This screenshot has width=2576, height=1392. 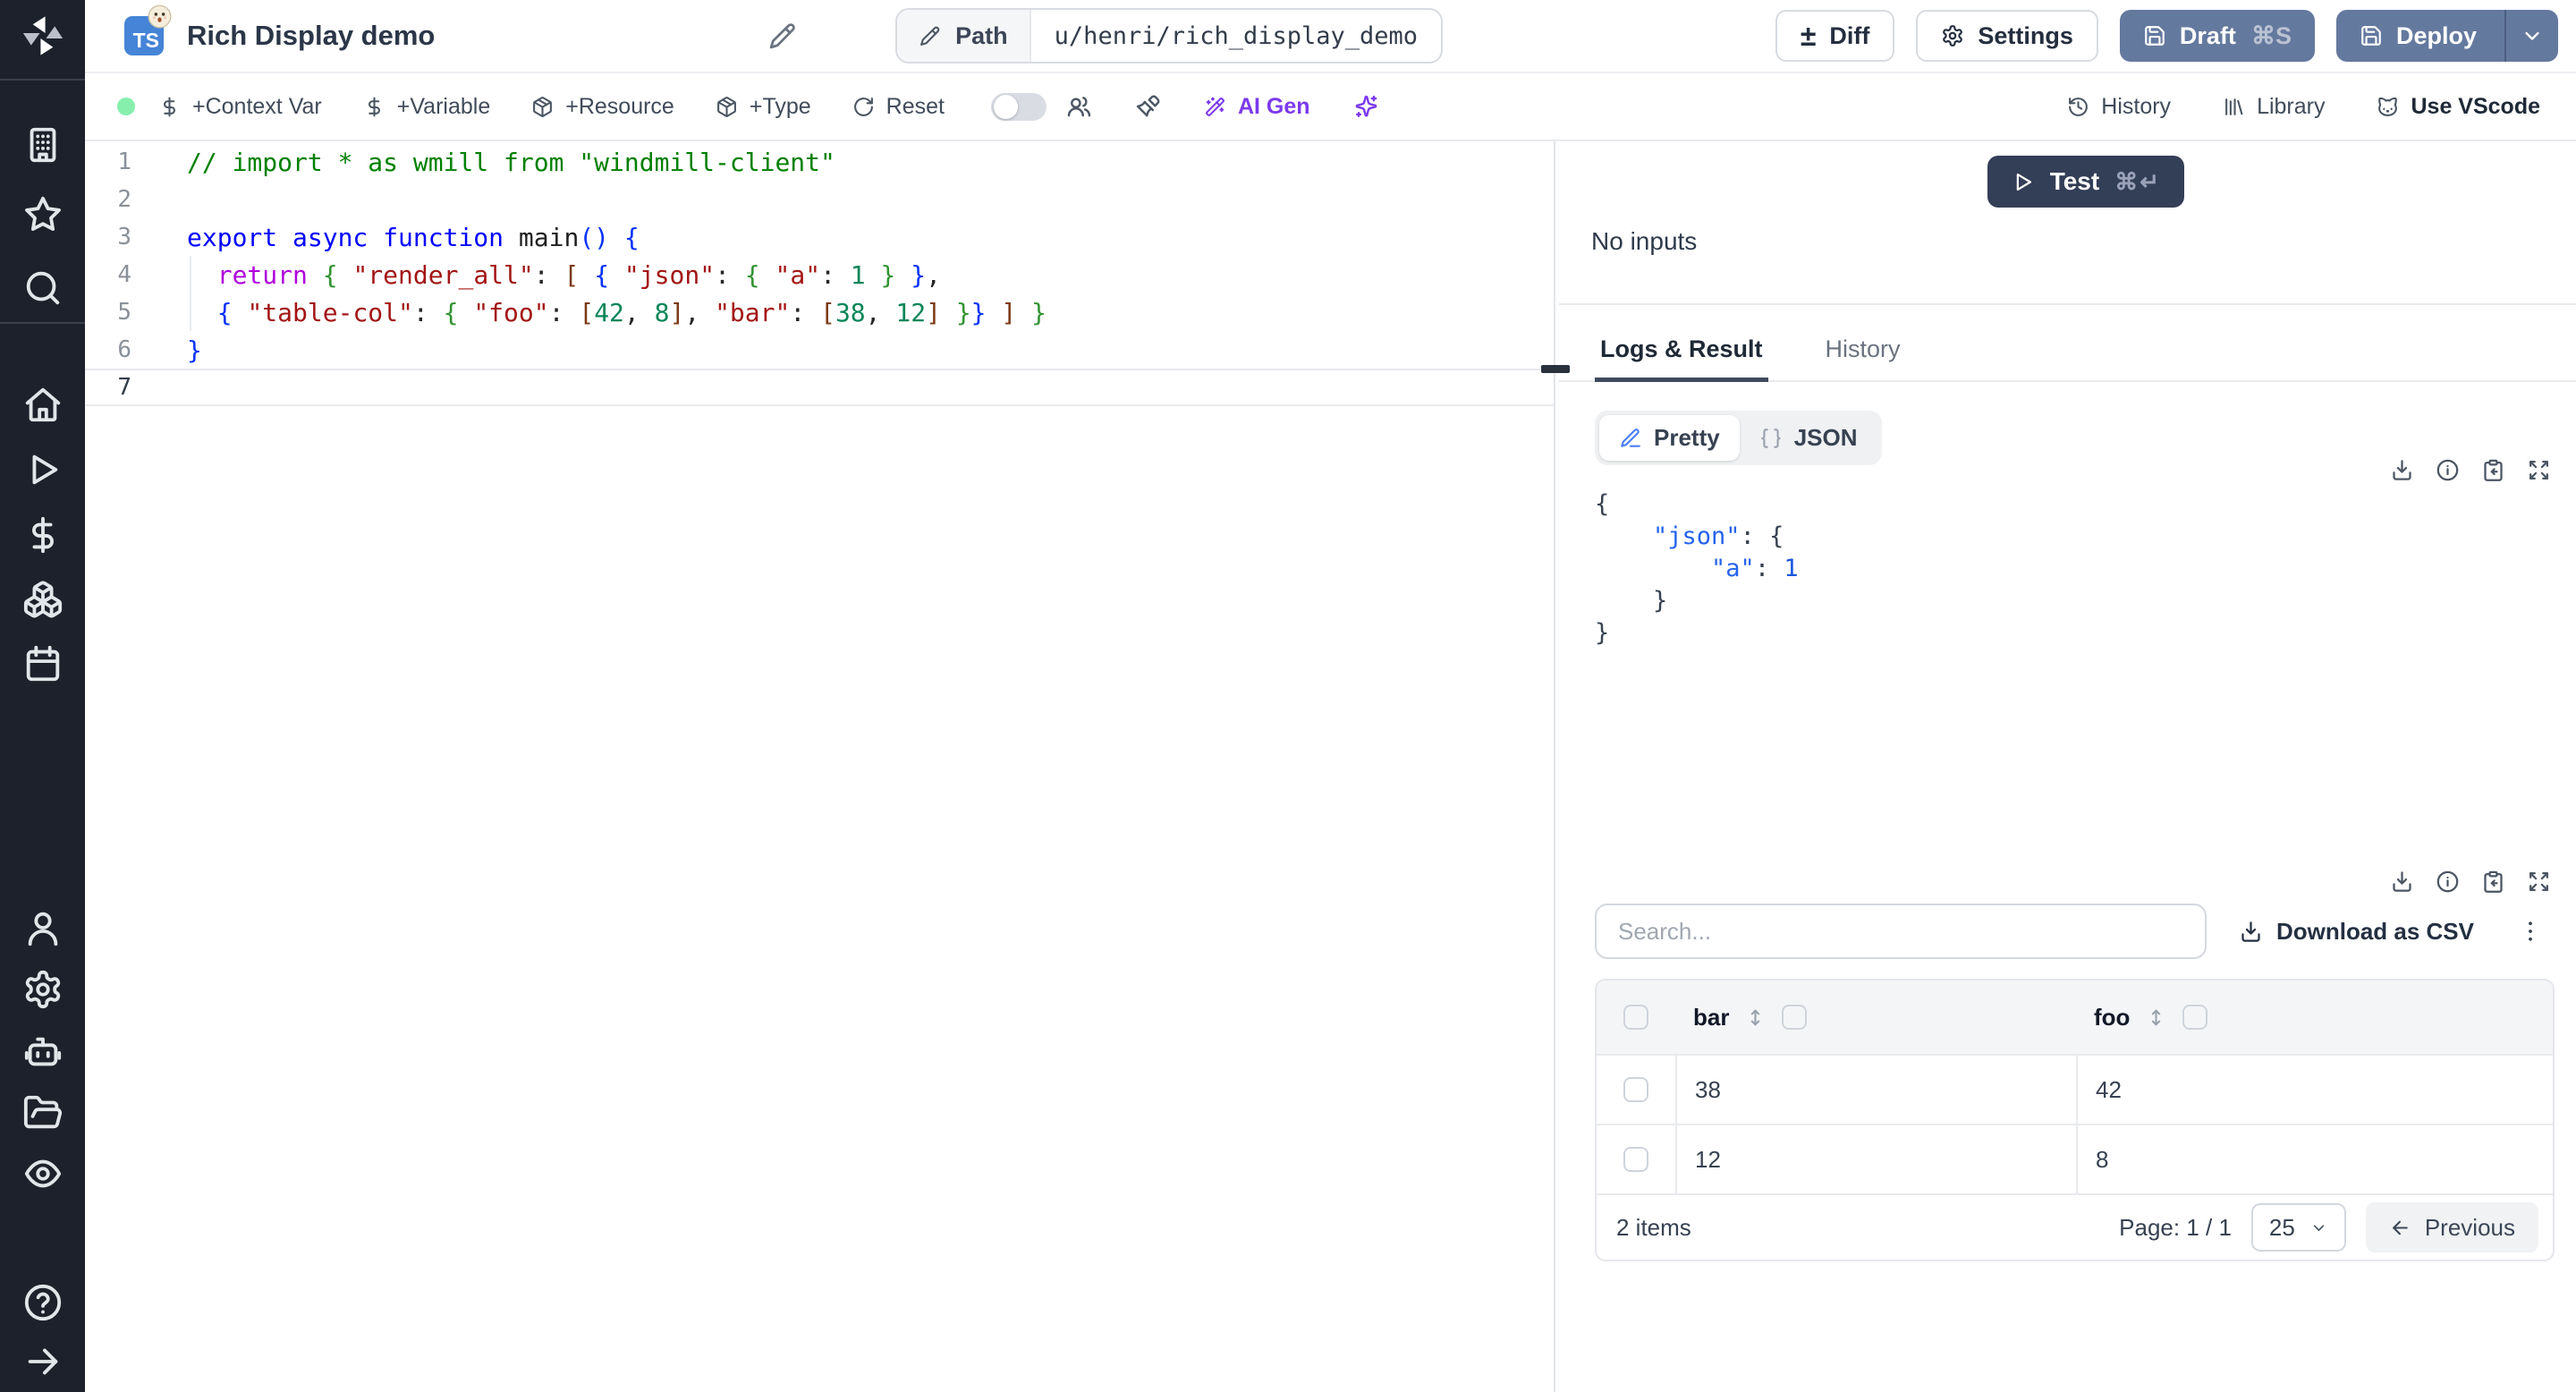 I want to click on ai-gen-button: AI Gen, so click(x=1257, y=107).